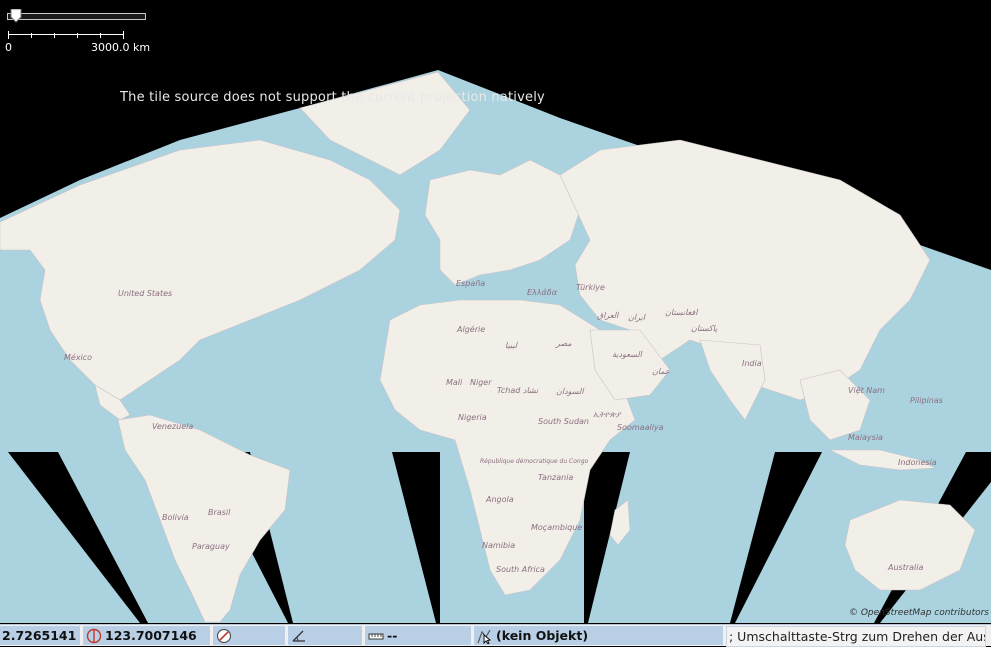 The image size is (991, 647). What do you see at coordinates (865, 437) in the screenshot?
I see `label-malaysia: Malaysia` at bounding box center [865, 437].